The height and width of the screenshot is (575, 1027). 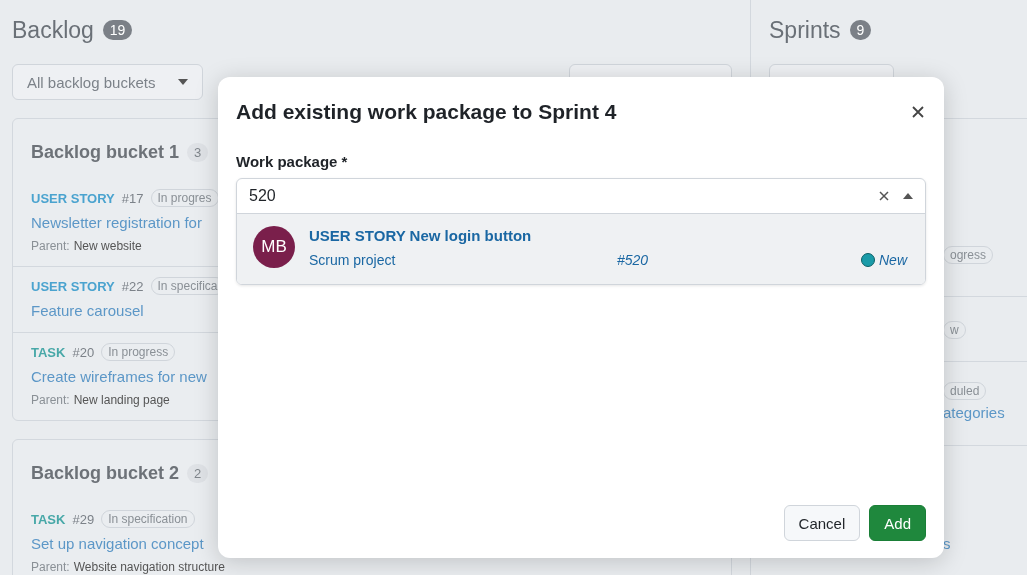 I want to click on project-name: Scrum project, so click(x=353, y=259).